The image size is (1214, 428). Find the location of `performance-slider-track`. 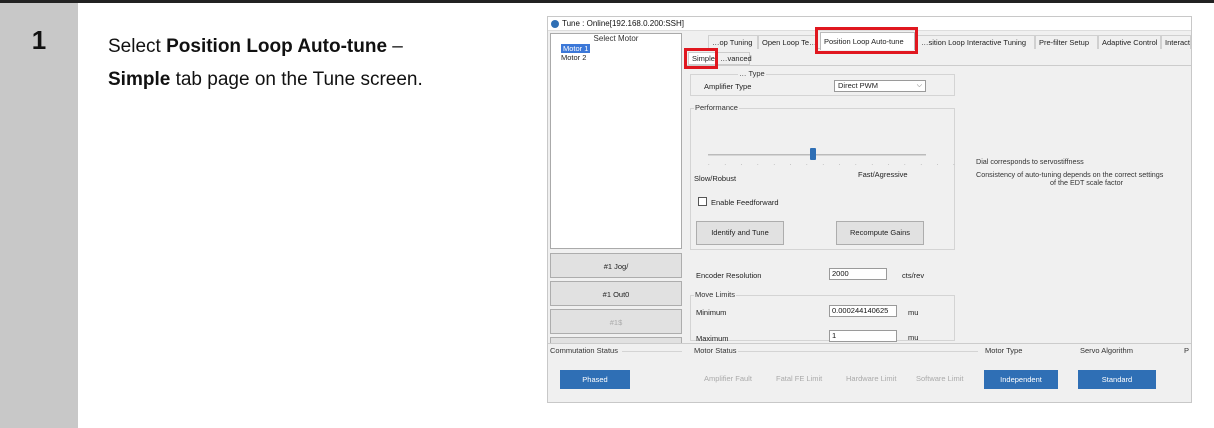

performance-slider-track is located at coordinates (817, 155).